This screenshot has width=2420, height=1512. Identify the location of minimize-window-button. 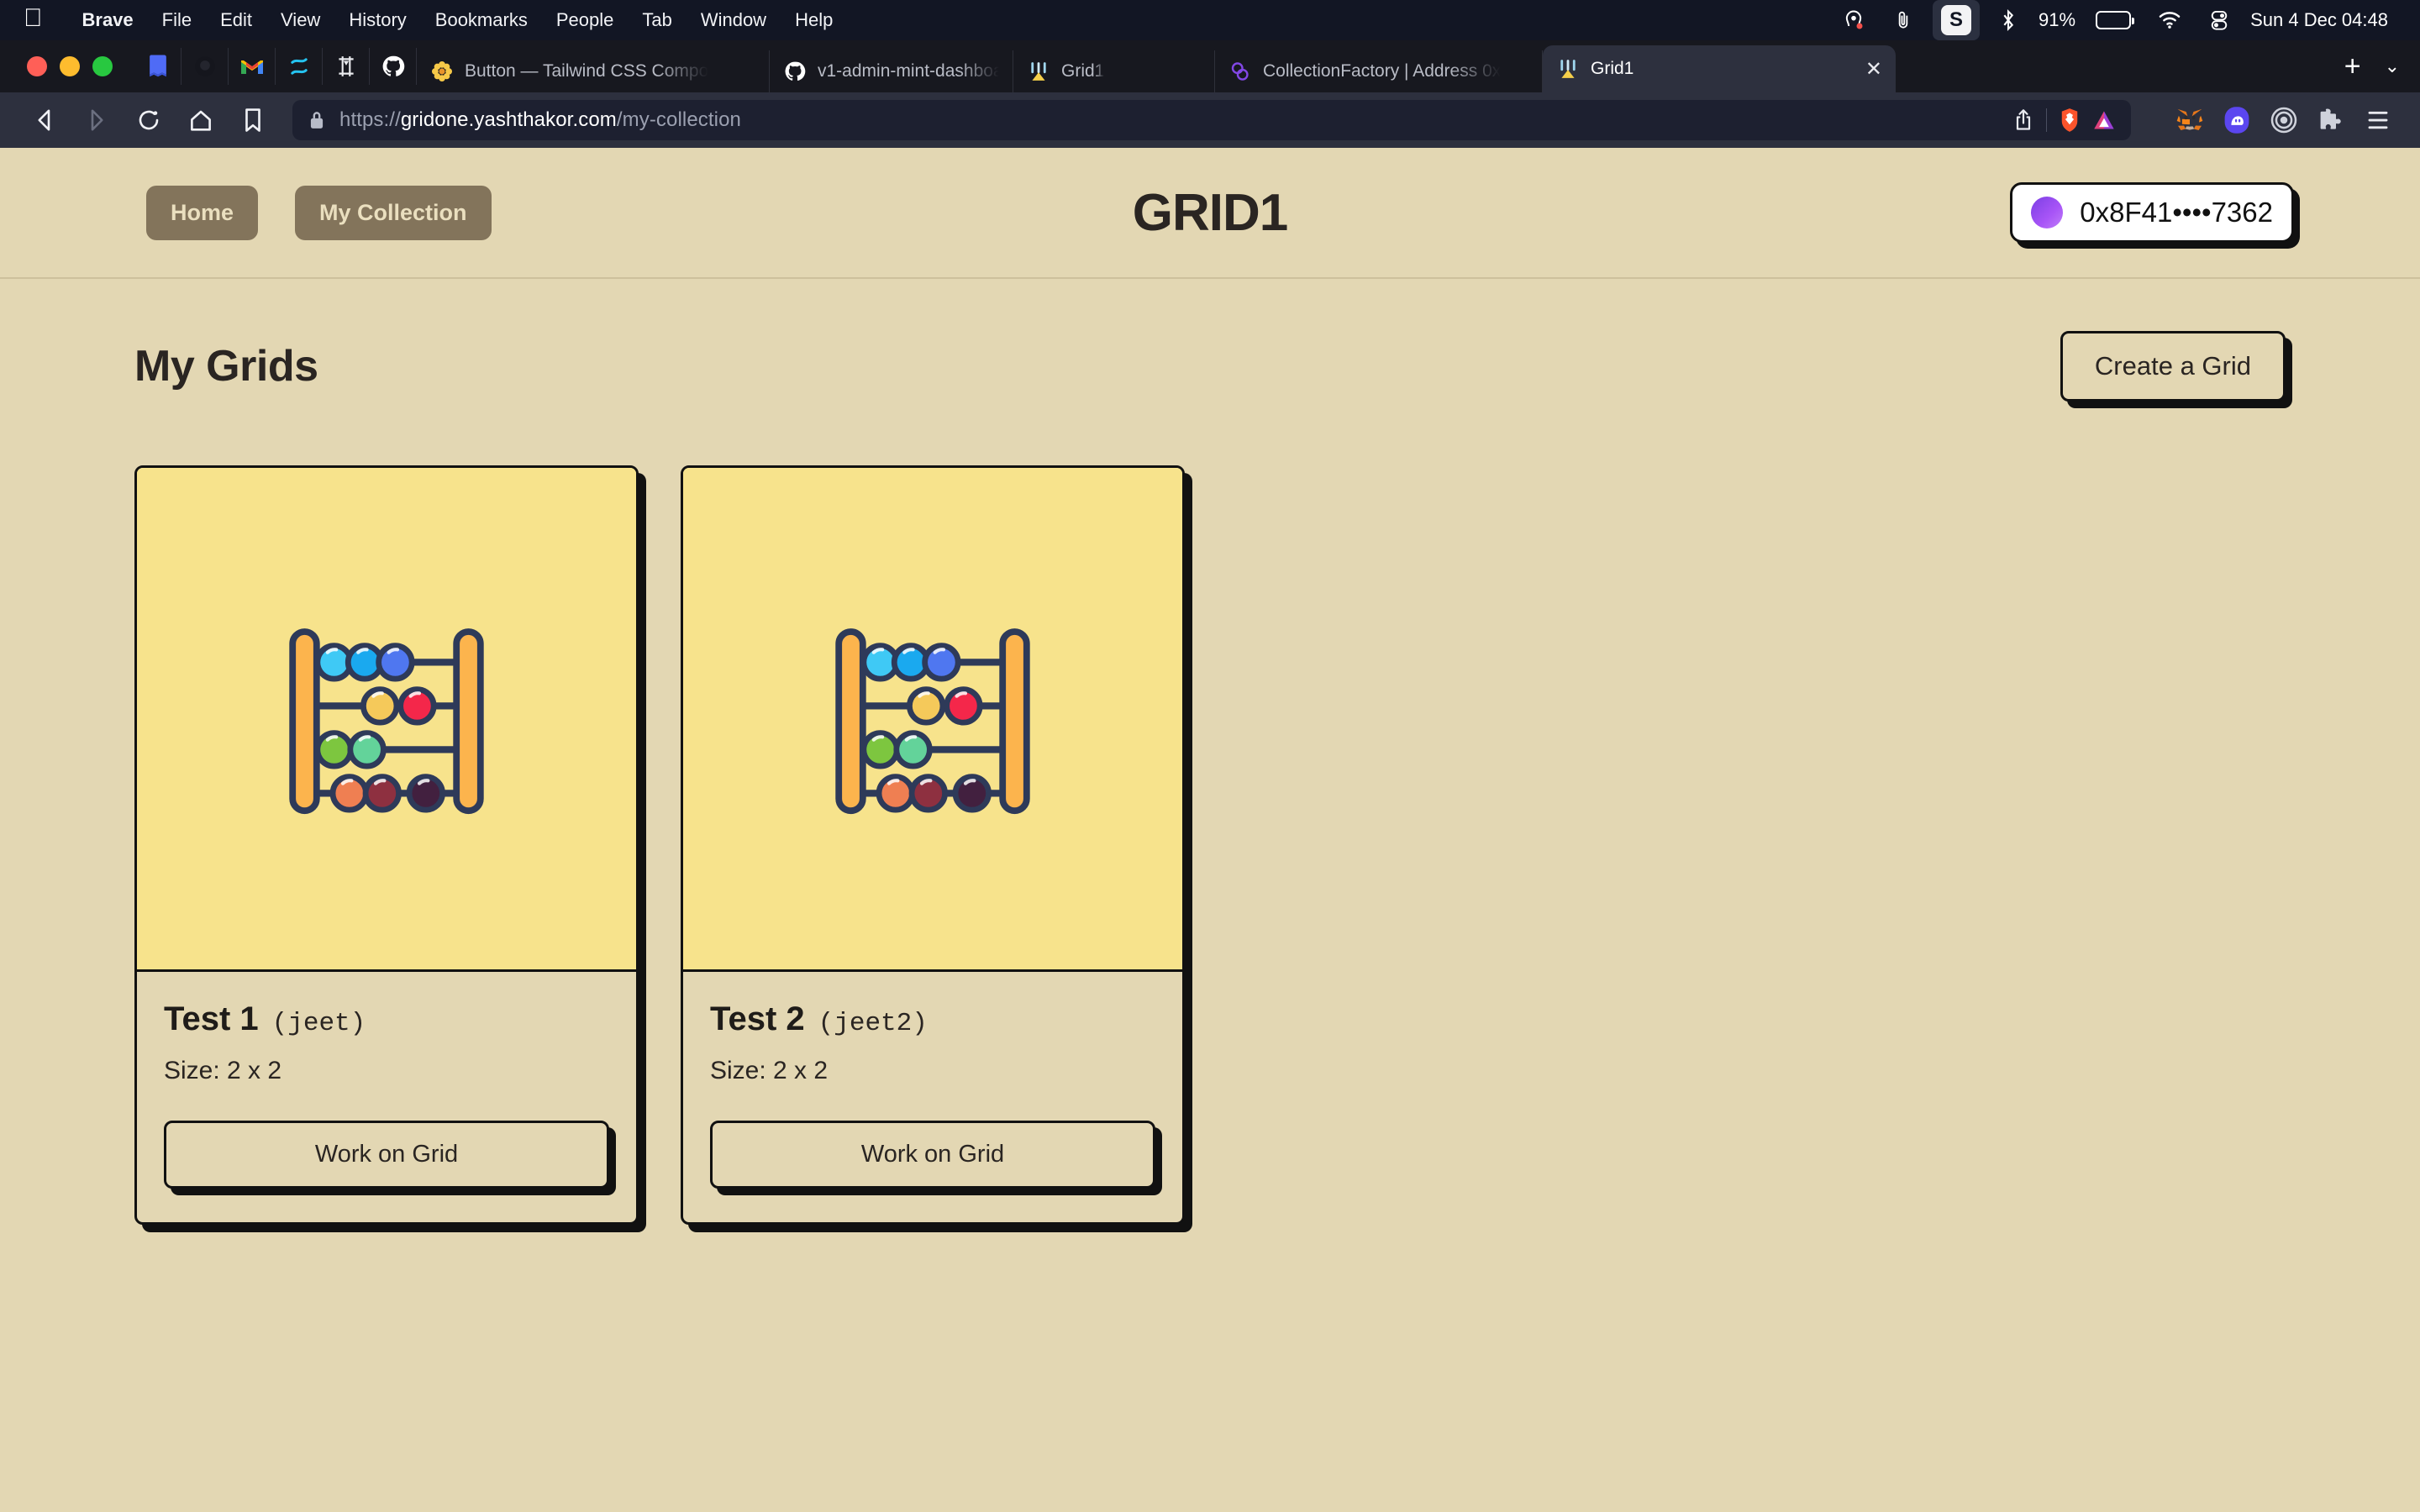
(70, 66).